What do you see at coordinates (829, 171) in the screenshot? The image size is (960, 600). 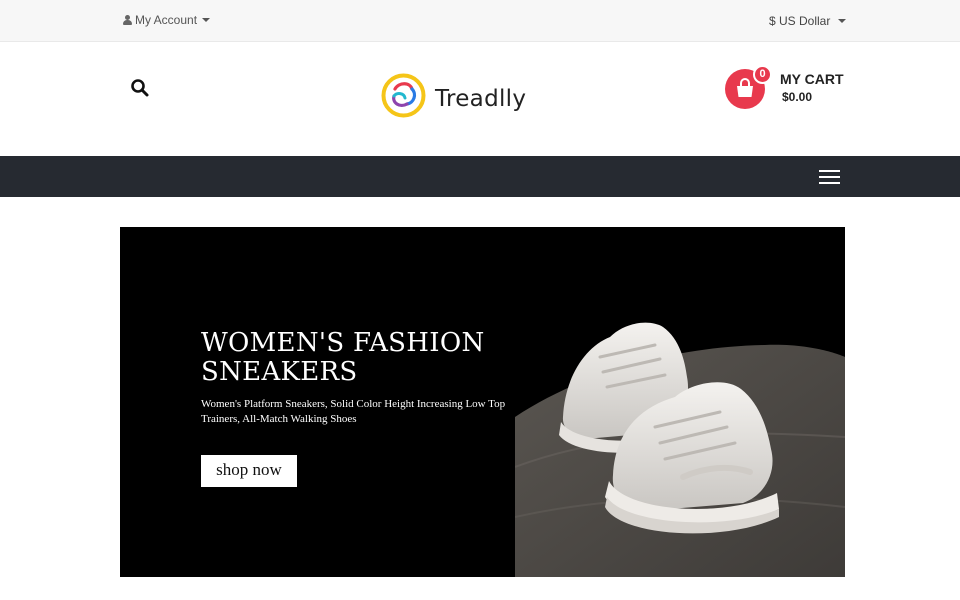 I see `hamburger-menu-icon` at bounding box center [829, 171].